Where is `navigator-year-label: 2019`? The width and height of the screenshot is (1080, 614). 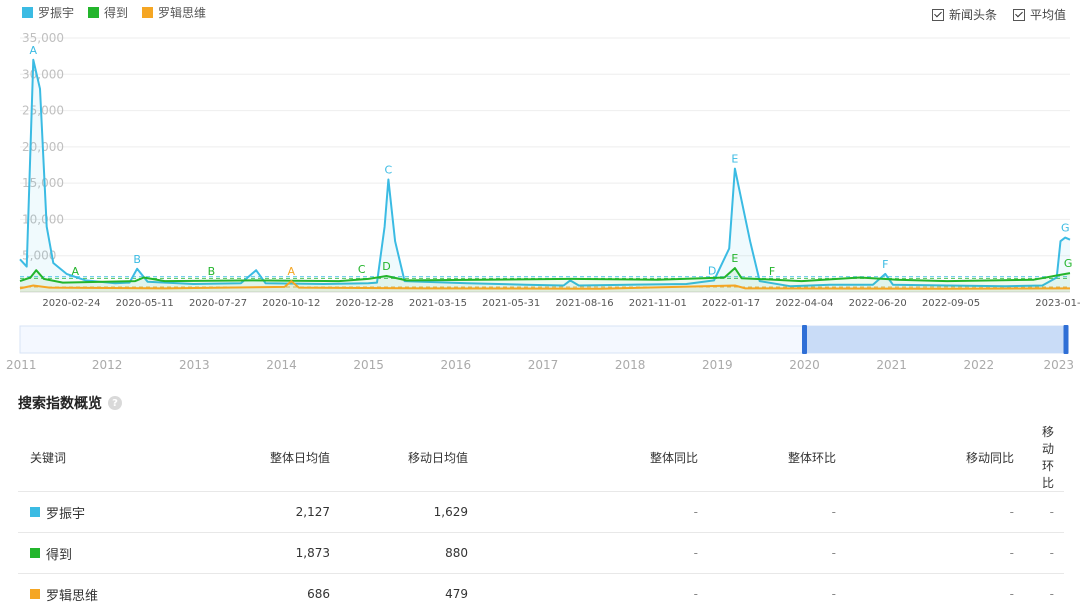 navigator-year-label: 2019 is located at coordinates (717, 365).